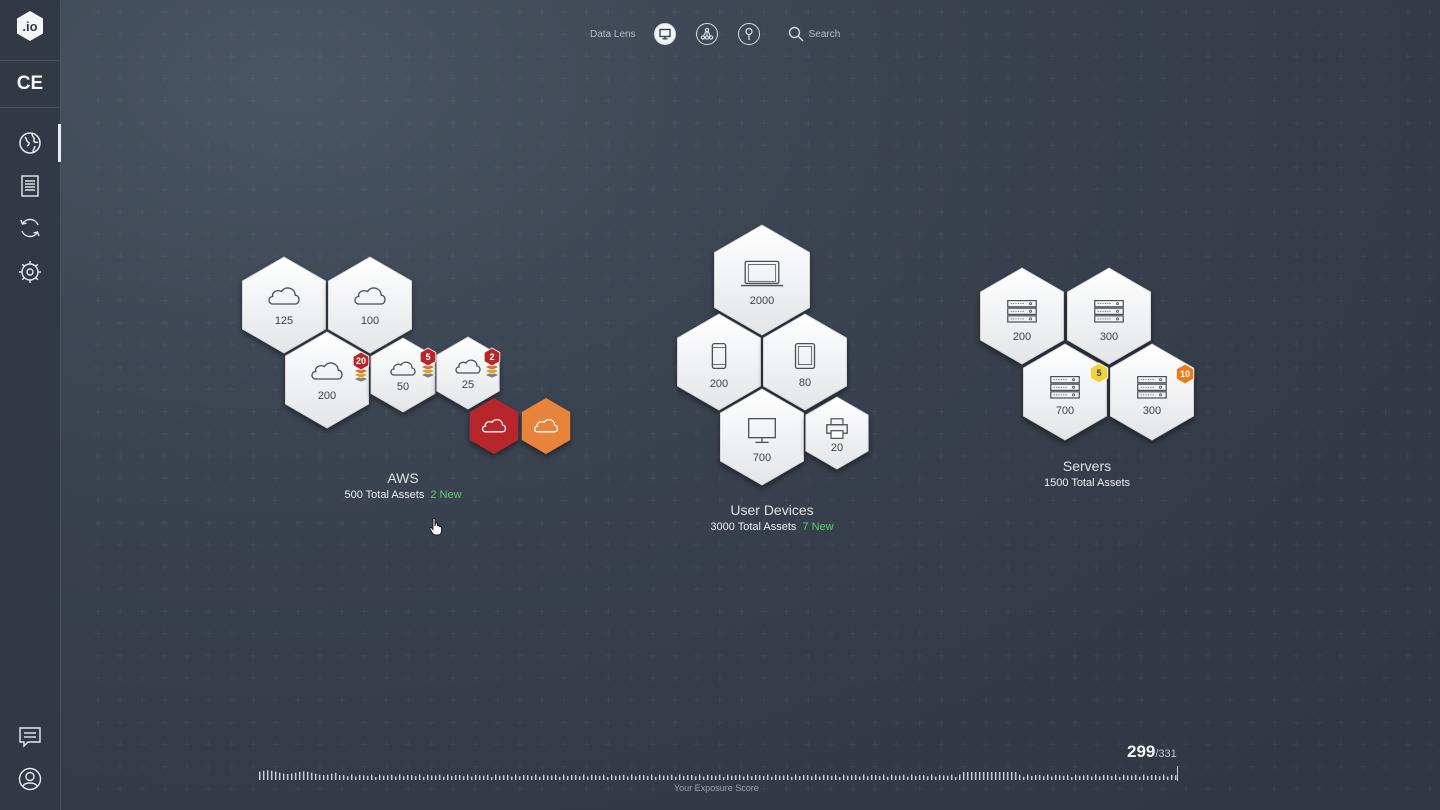 The image size is (1440, 810). I want to click on vulnerability-badge: 10, so click(1185, 374).